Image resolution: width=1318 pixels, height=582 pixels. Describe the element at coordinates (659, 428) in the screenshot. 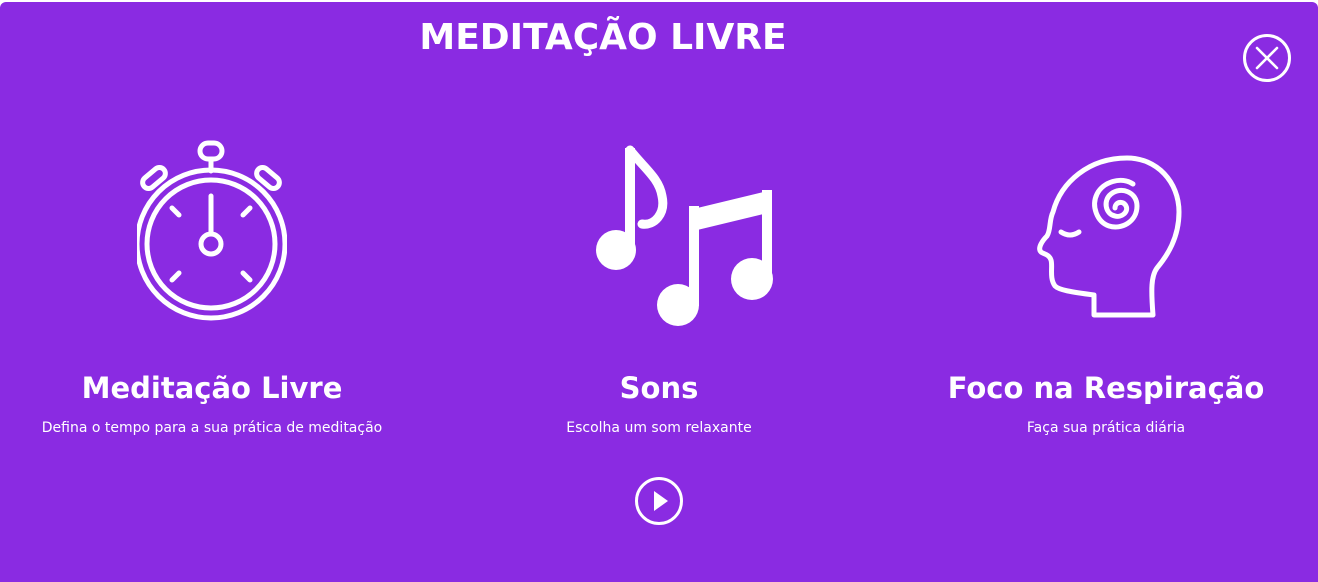

I see `card-description: Escolha um som relaxante` at that location.